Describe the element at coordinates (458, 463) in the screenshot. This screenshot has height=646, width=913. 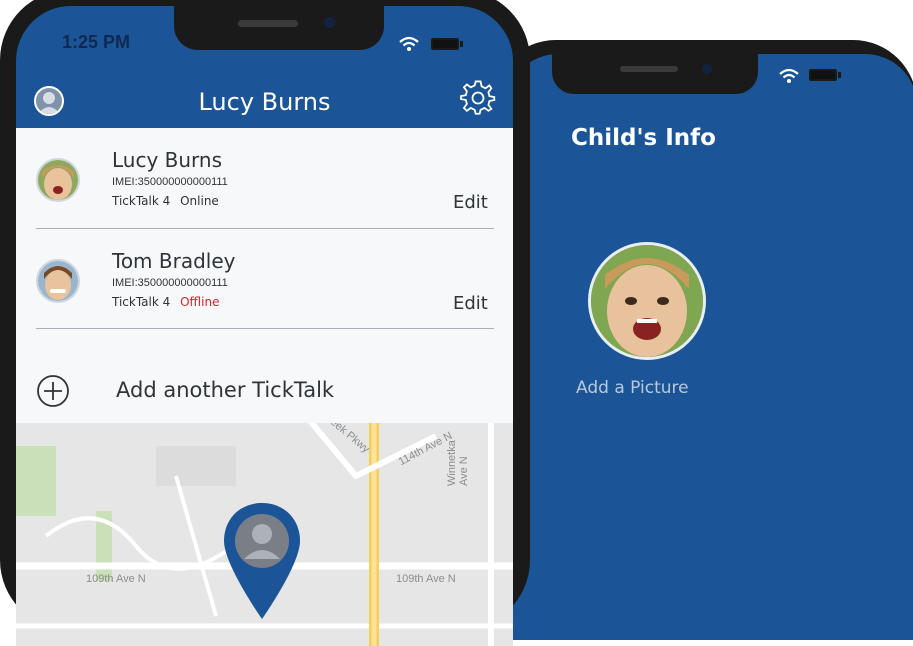
I see `street-label: Winnetka Ave N` at that location.